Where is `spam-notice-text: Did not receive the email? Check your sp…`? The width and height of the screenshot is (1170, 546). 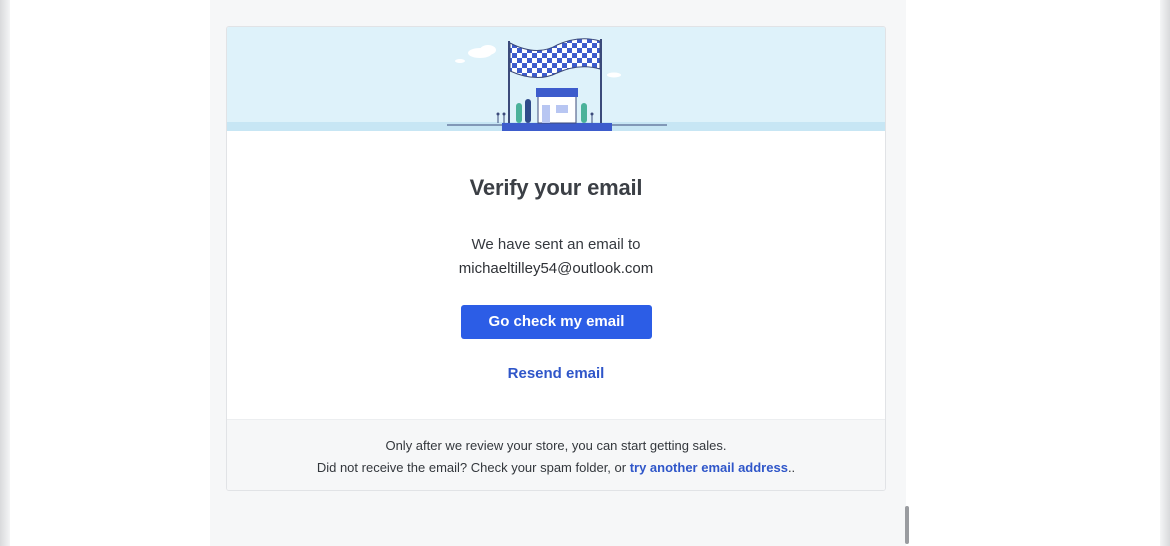 spam-notice-text: Did not receive the email? Check your sp… is located at coordinates (473, 467).